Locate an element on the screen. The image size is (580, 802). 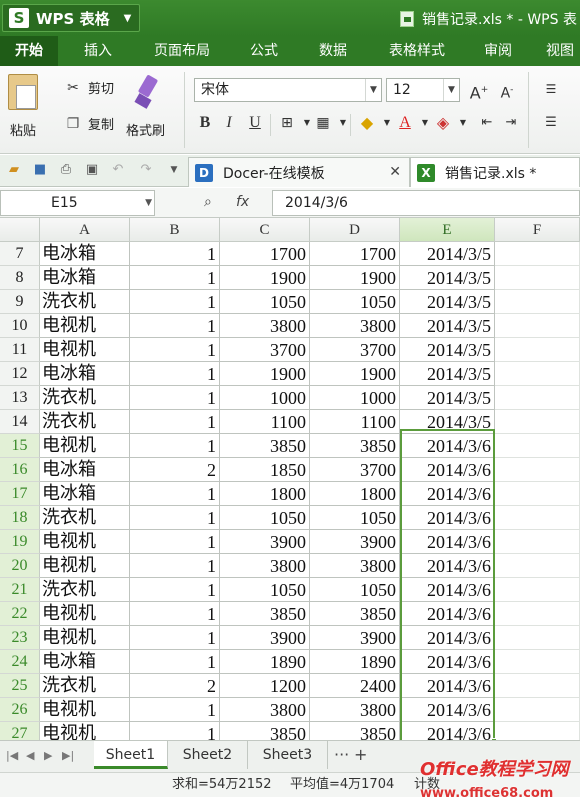
cell-amount: 3700 is located at coordinates (355, 350).